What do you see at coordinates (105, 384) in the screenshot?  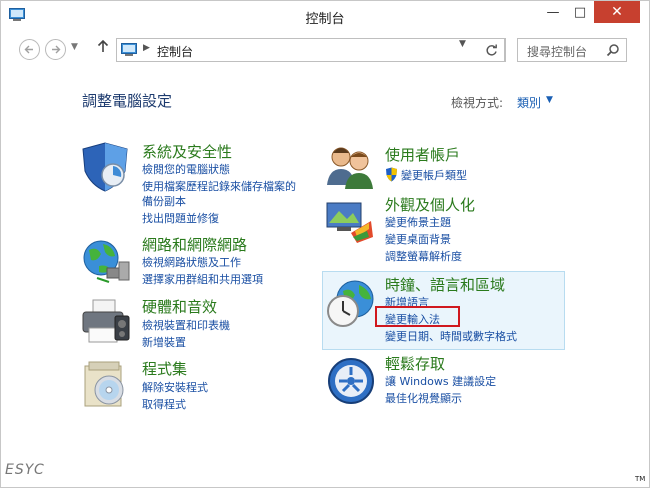 I see `programs-disc-icon` at bounding box center [105, 384].